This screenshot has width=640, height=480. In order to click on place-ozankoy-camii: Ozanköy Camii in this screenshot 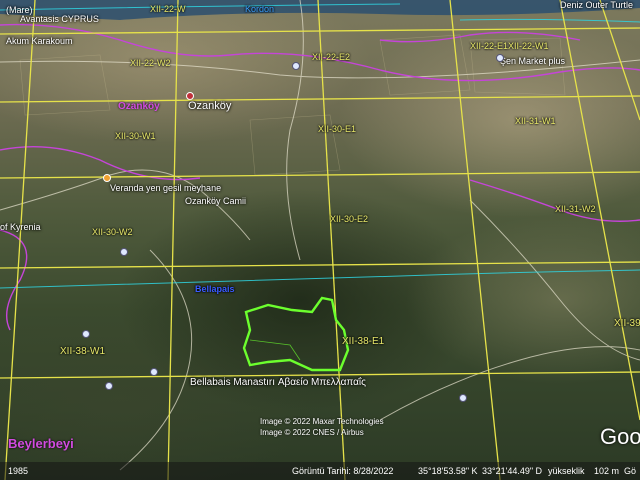, I will do `click(215, 201)`.